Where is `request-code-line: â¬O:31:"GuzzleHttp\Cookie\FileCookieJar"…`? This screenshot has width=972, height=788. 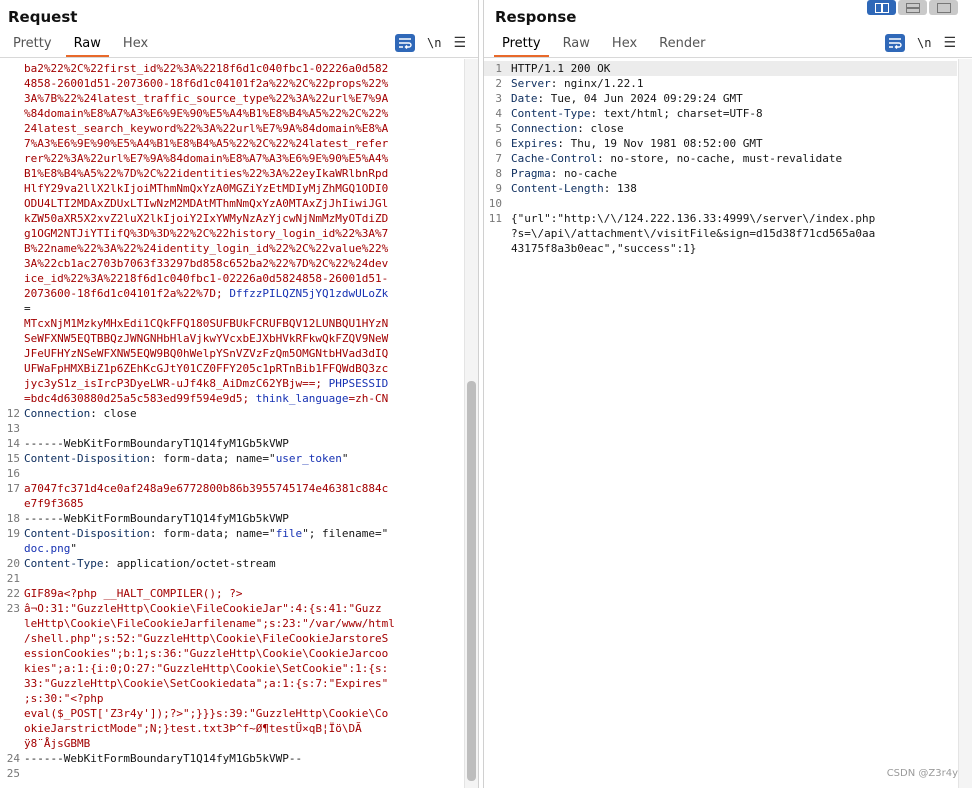
request-code-line: â¬O:31:"GuzzleHttp\Cookie\FileCookieJar"… is located at coordinates (203, 608).